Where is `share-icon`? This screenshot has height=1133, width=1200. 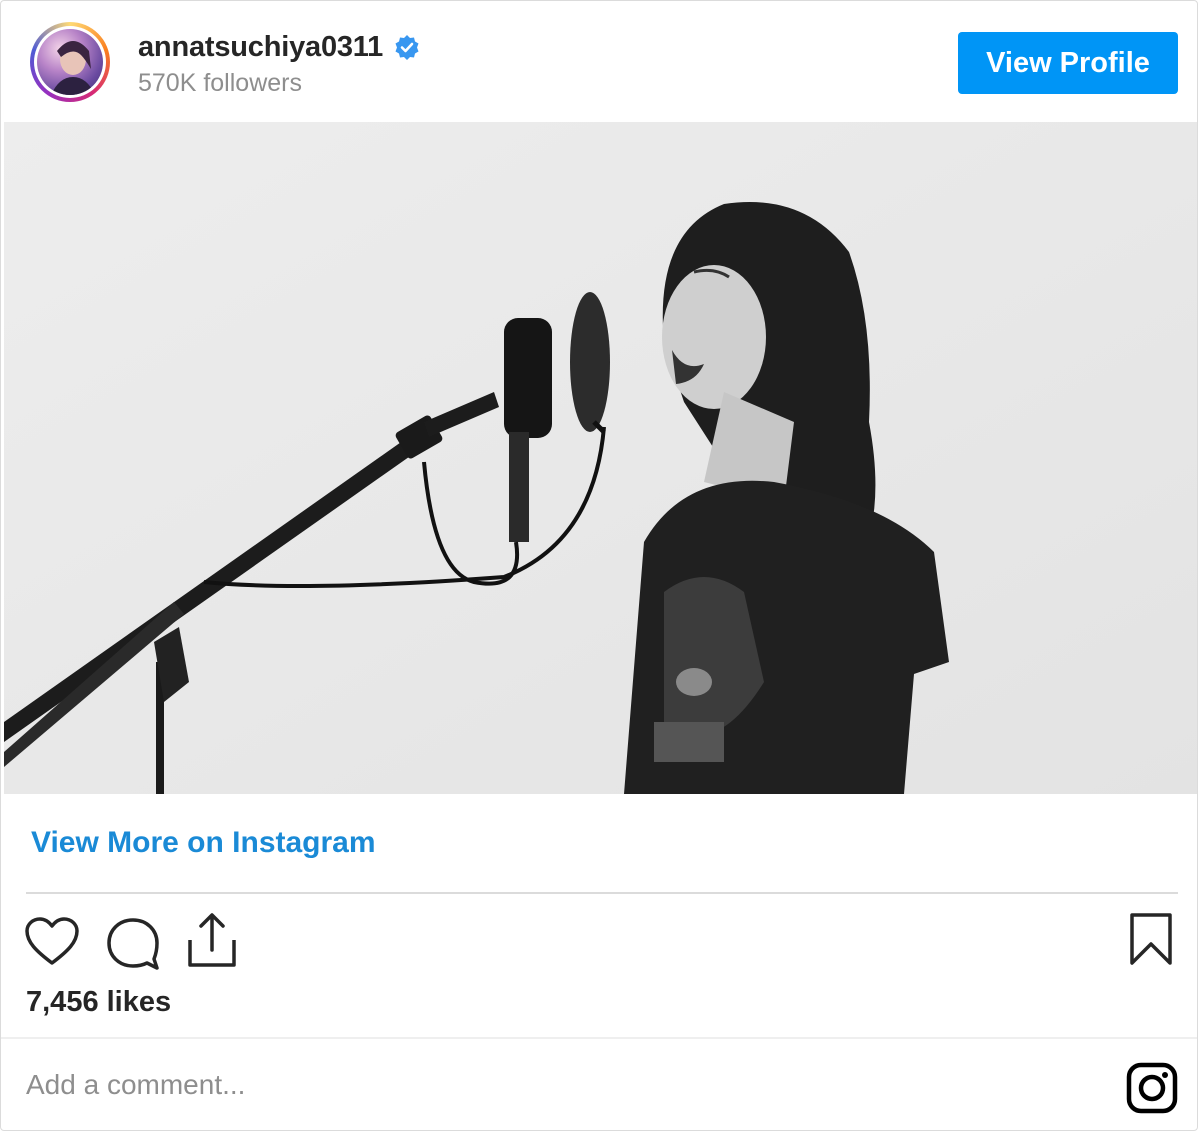
share-icon is located at coordinates (212, 940).